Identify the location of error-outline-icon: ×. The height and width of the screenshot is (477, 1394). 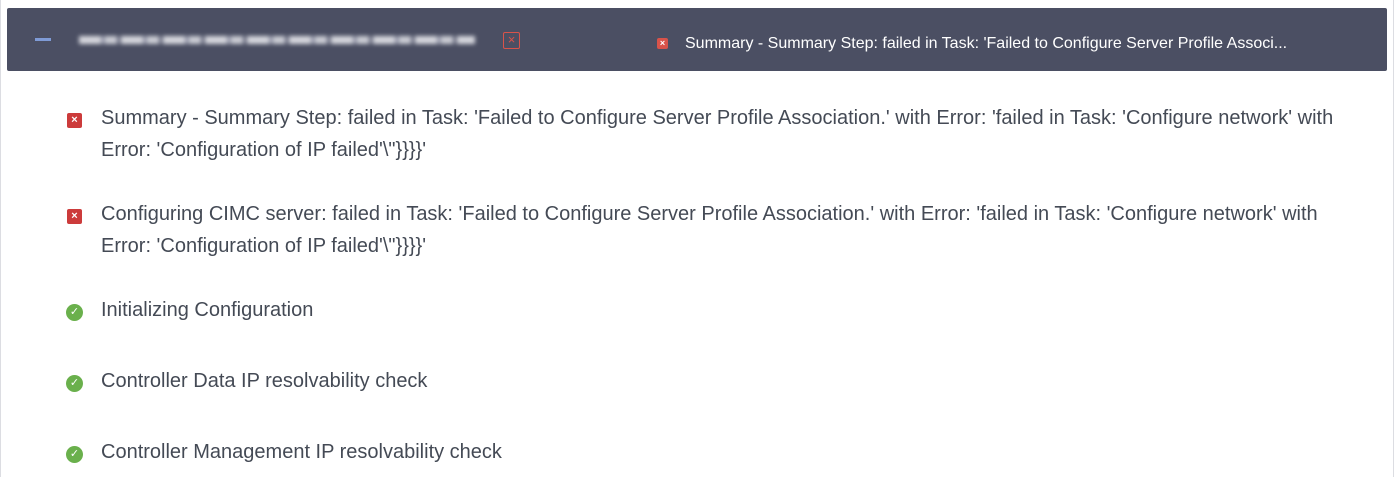
(511, 40).